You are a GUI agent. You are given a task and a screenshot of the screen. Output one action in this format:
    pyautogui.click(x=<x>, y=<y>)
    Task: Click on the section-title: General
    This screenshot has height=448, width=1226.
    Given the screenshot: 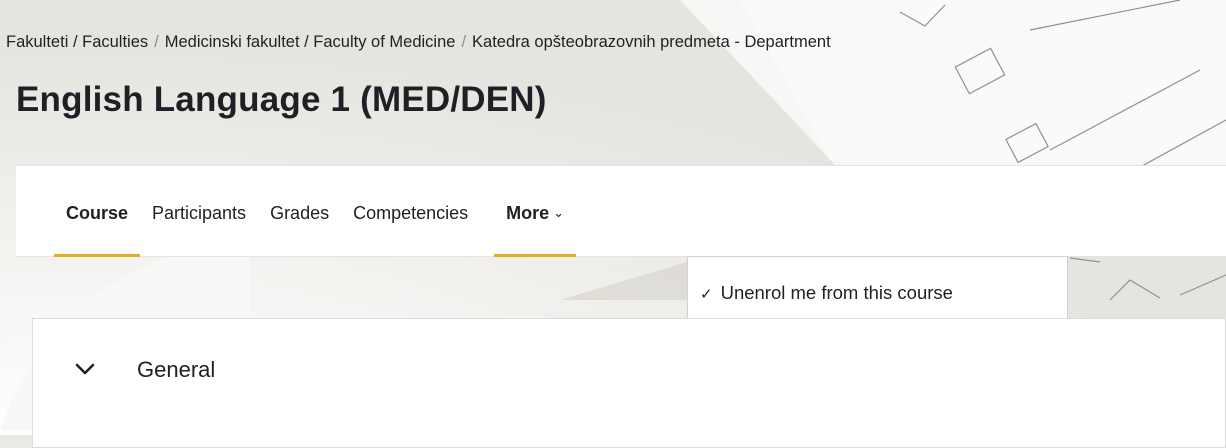 What is the action you would take?
    pyautogui.click(x=176, y=370)
    